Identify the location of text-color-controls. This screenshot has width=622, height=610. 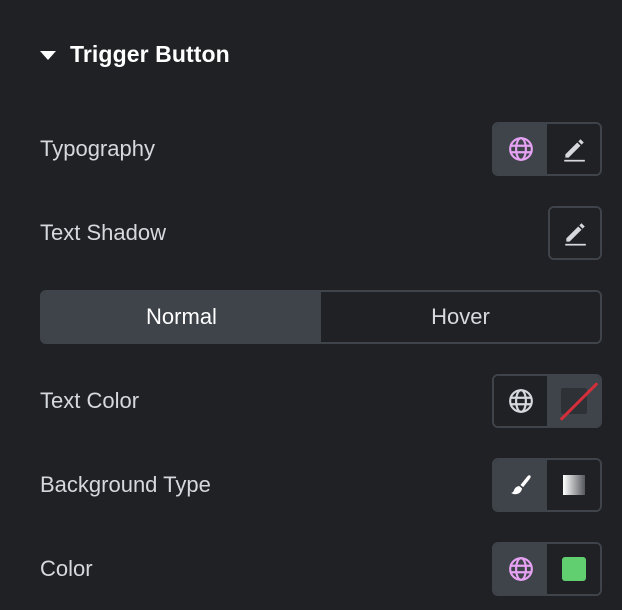
(547, 401).